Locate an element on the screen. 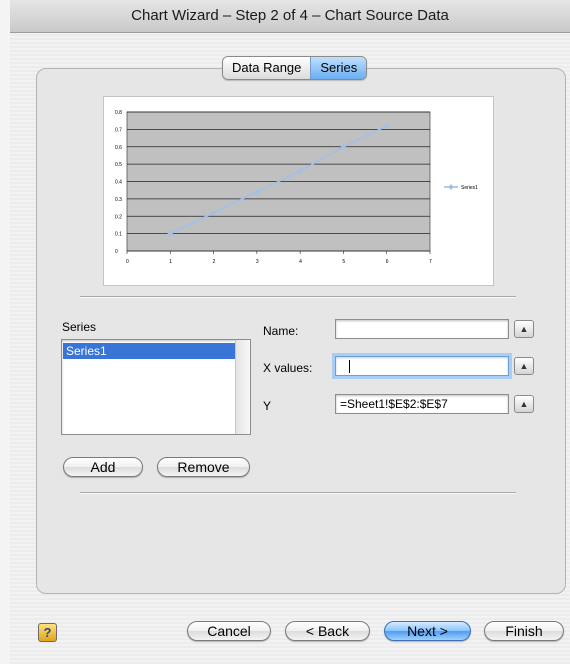 Image resolution: width=570 pixels, height=664 pixels. series-list-scrollbar is located at coordinates (242, 387).